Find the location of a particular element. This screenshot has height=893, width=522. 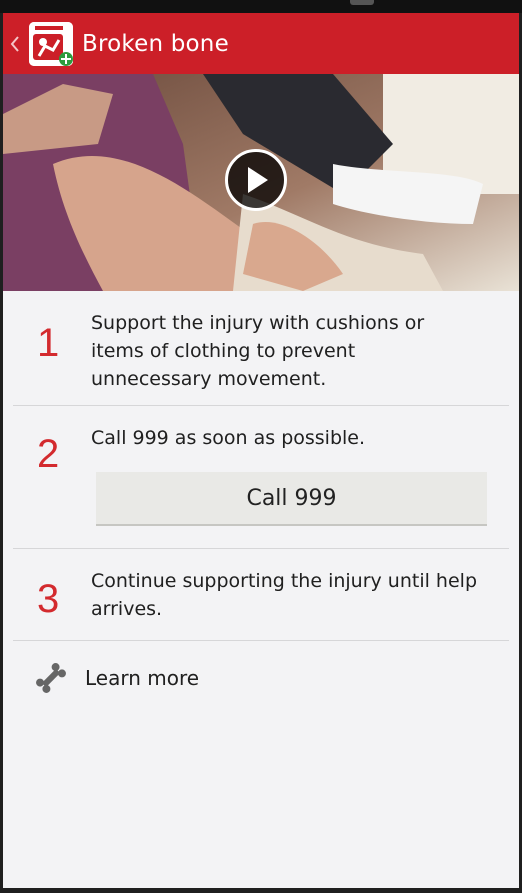

play-button is located at coordinates (256, 180).